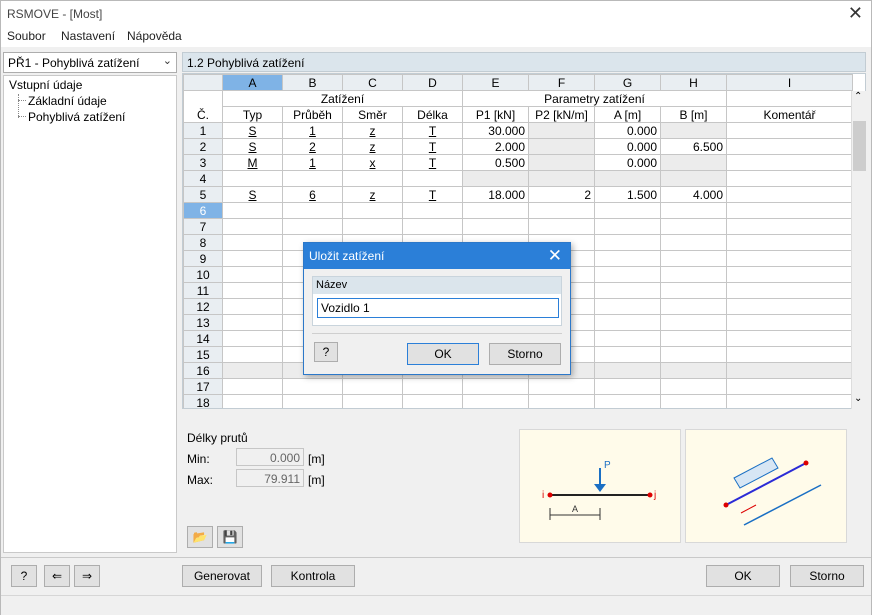 This screenshot has height=615, width=872. I want to click on scrollbar-thumb, so click(859, 146).